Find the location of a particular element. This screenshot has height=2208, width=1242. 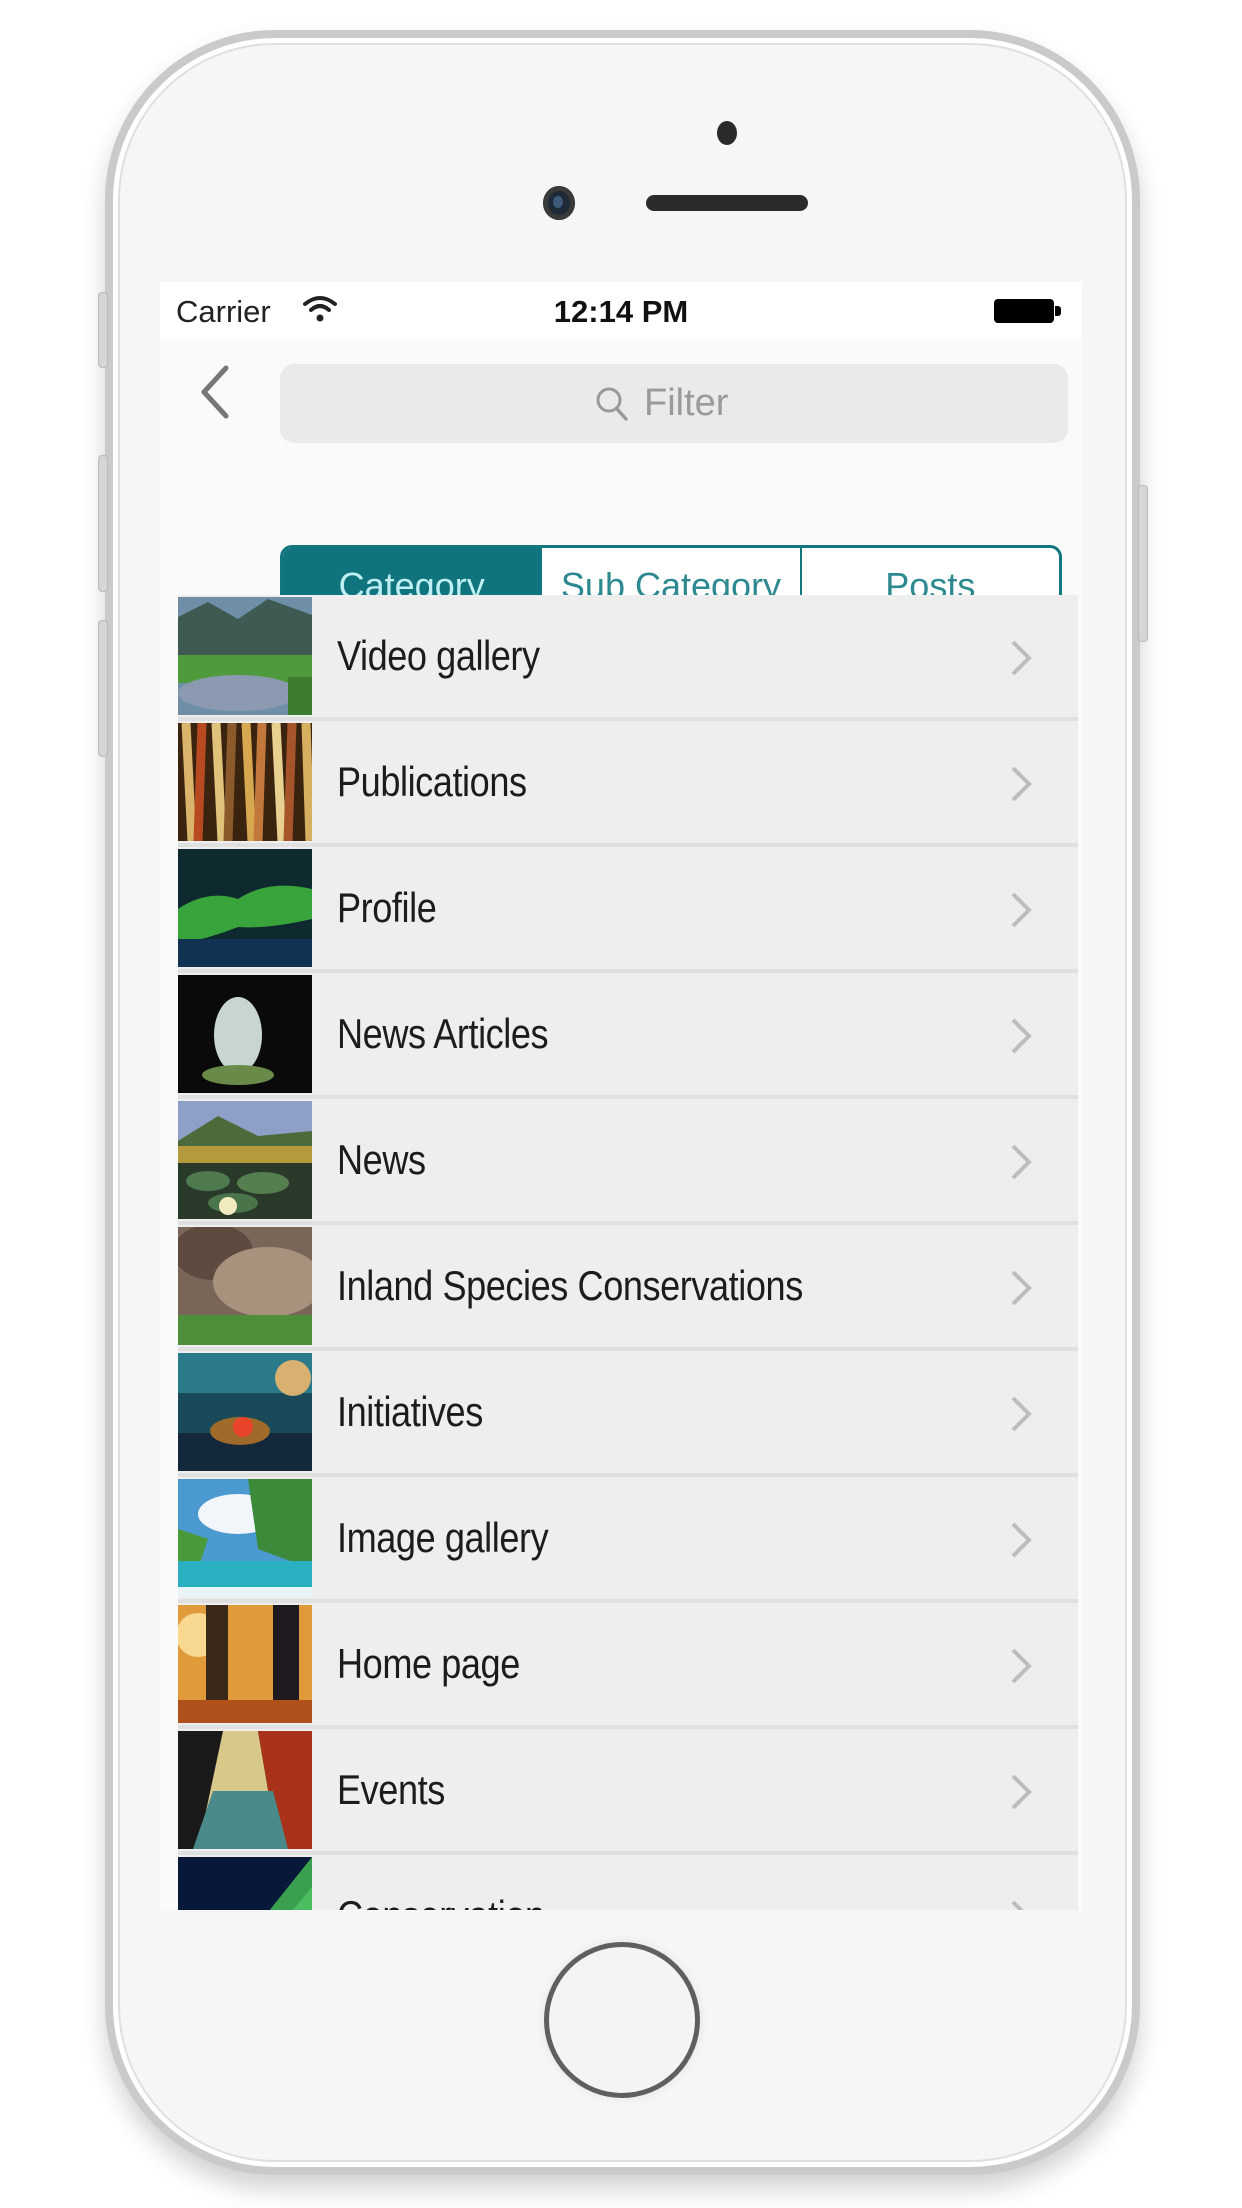

clock: 12:14 PM is located at coordinates (621, 311).